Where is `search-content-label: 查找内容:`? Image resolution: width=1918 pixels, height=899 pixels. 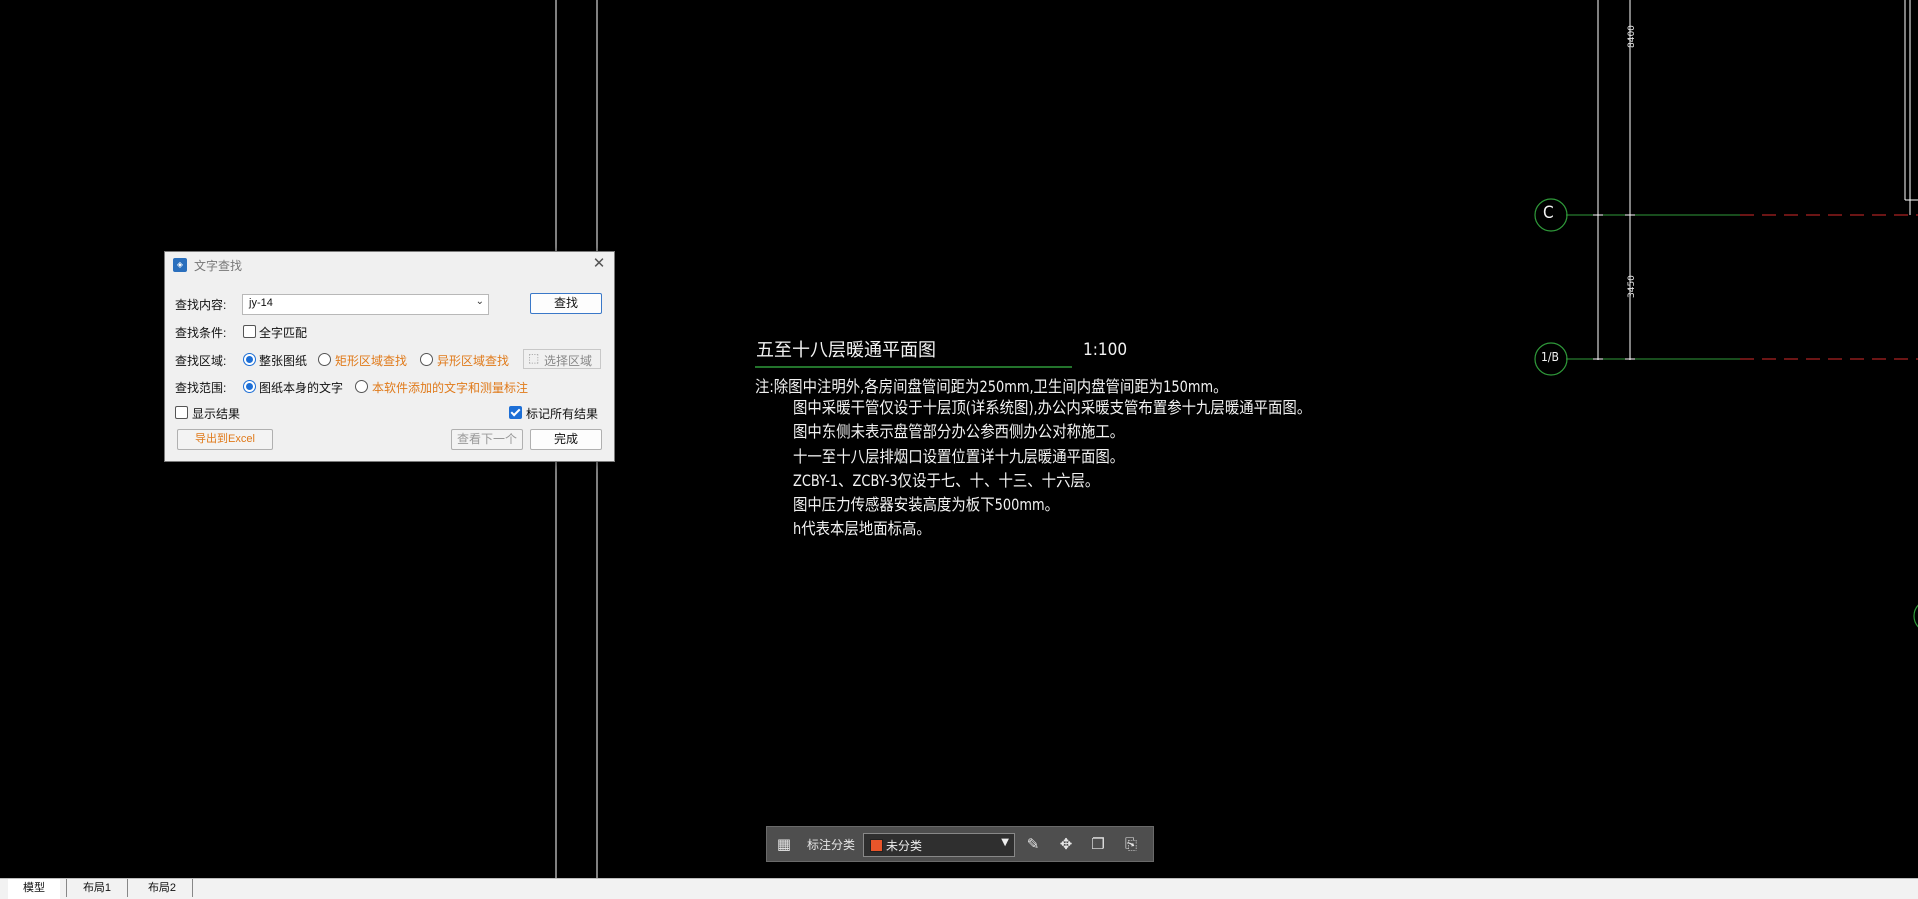 search-content-label: 查找内容: is located at coordinates (201, 305).